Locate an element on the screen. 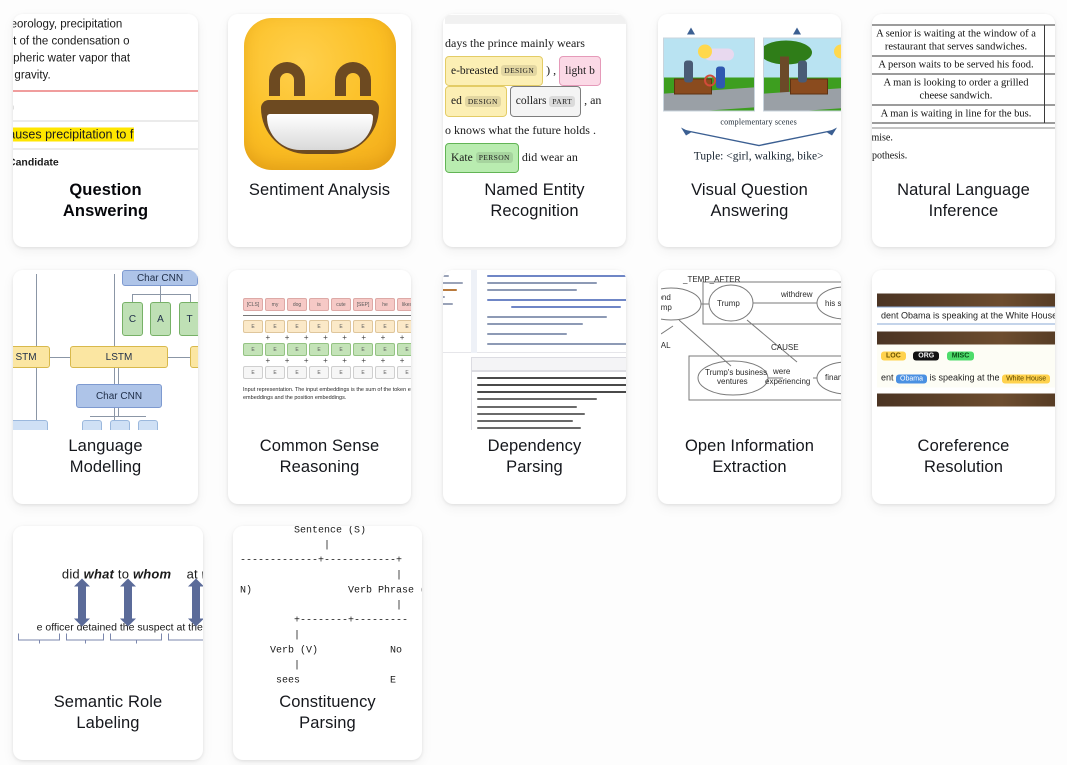 Image resolution: width=1067 pixels, height=765 pixels. card-label-open-information-extraction: Open Information Extraction is located at coordinates (749, 467).